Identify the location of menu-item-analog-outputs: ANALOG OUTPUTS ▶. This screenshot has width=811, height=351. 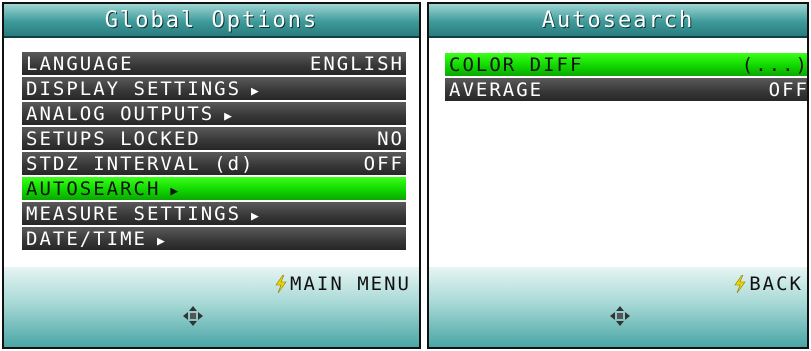
(214, 113).